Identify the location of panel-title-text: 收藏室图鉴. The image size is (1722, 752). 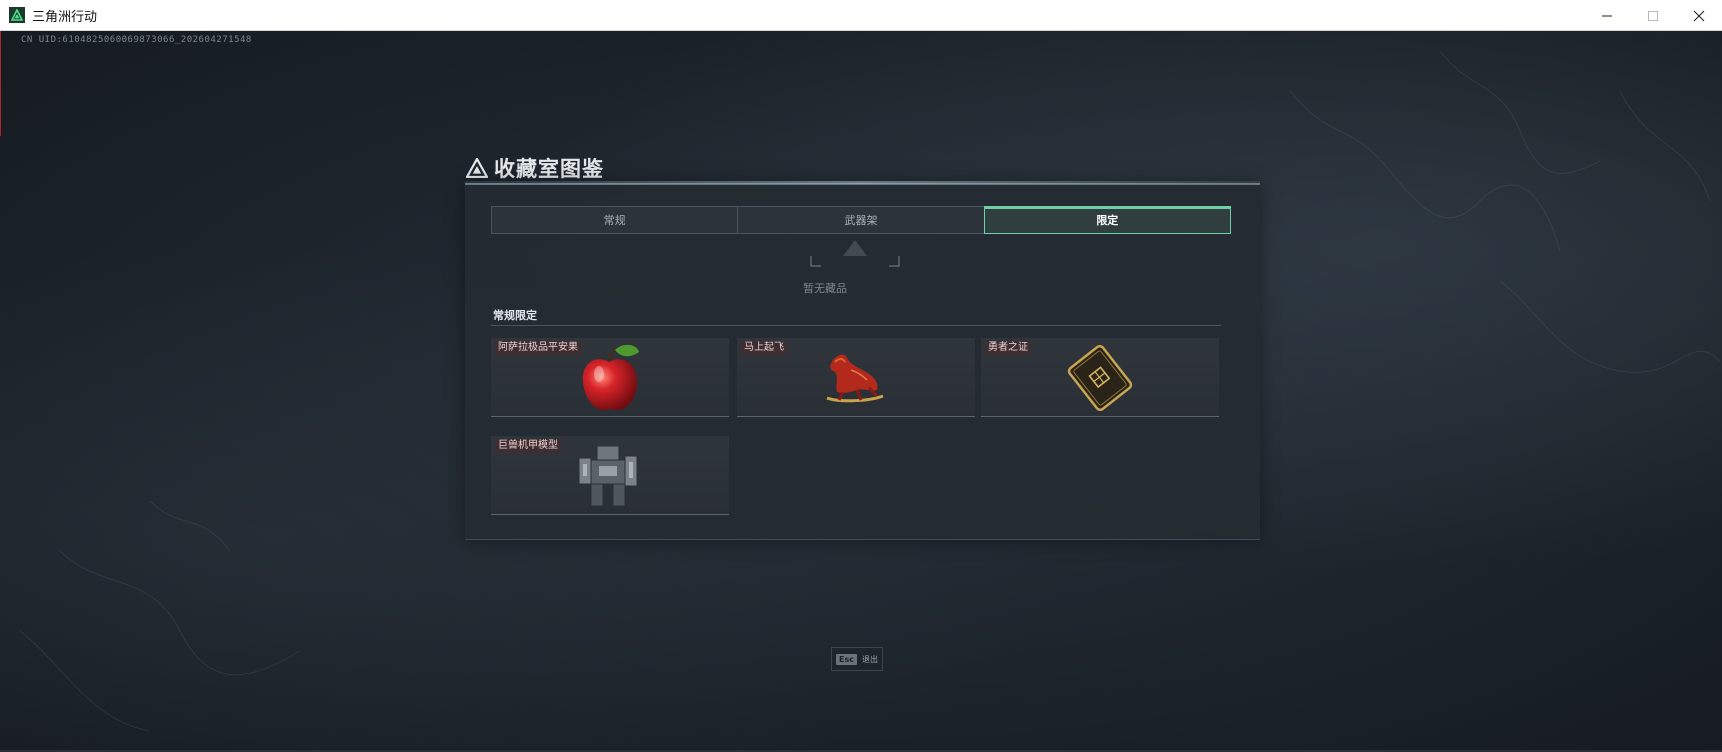
(549, 169).